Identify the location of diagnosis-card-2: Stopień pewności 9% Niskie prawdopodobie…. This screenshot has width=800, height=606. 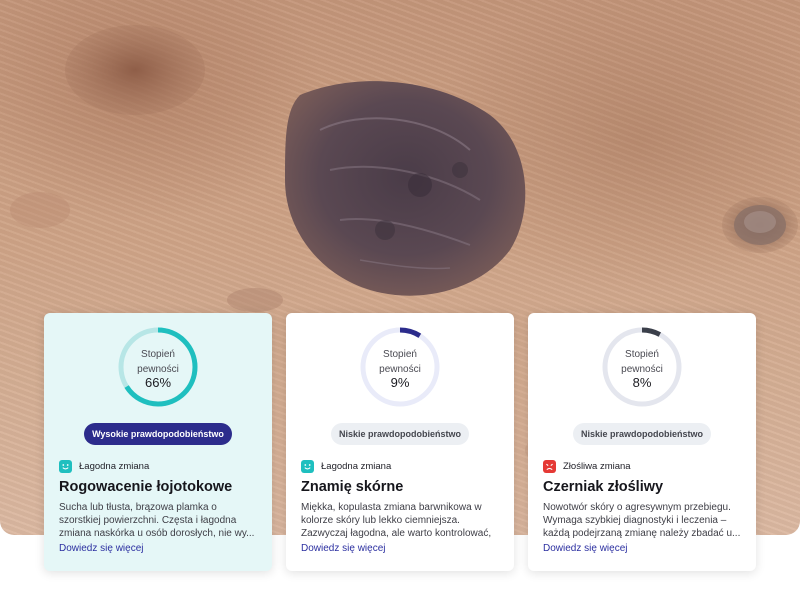
(400, 442).